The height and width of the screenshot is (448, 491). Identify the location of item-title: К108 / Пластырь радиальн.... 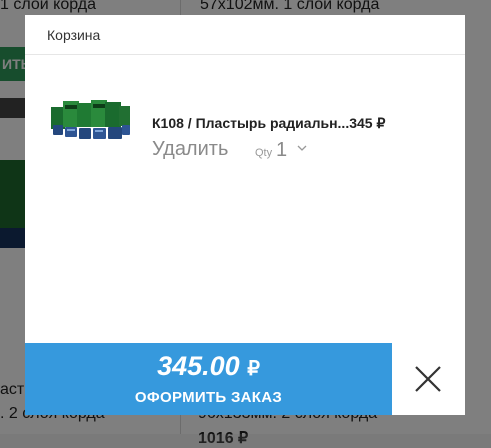
(250, 123).